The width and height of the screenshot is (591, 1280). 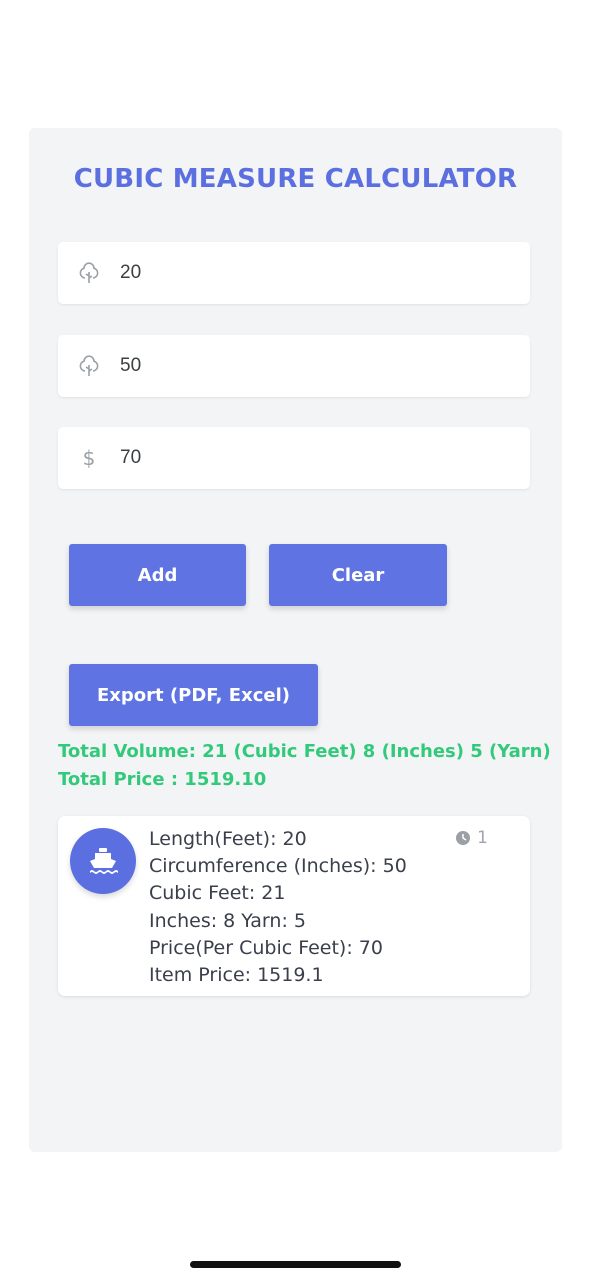 I want to click on length-input, so click(x=310, y=273).